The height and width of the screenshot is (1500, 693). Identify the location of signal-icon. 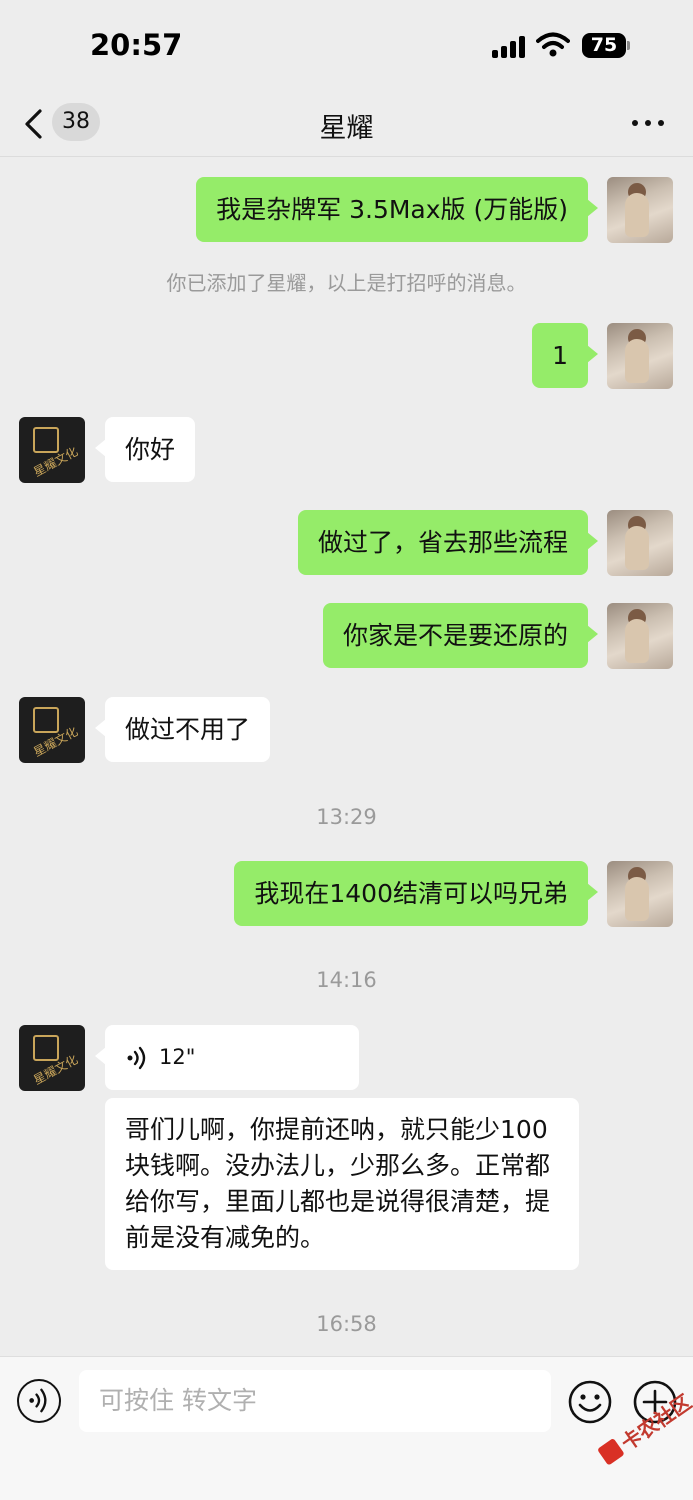
(510, 47).